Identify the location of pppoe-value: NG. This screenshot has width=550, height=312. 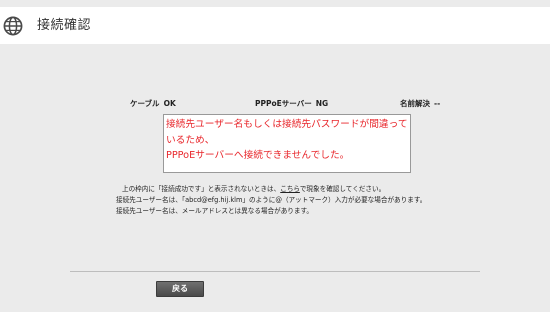
(322, 103).